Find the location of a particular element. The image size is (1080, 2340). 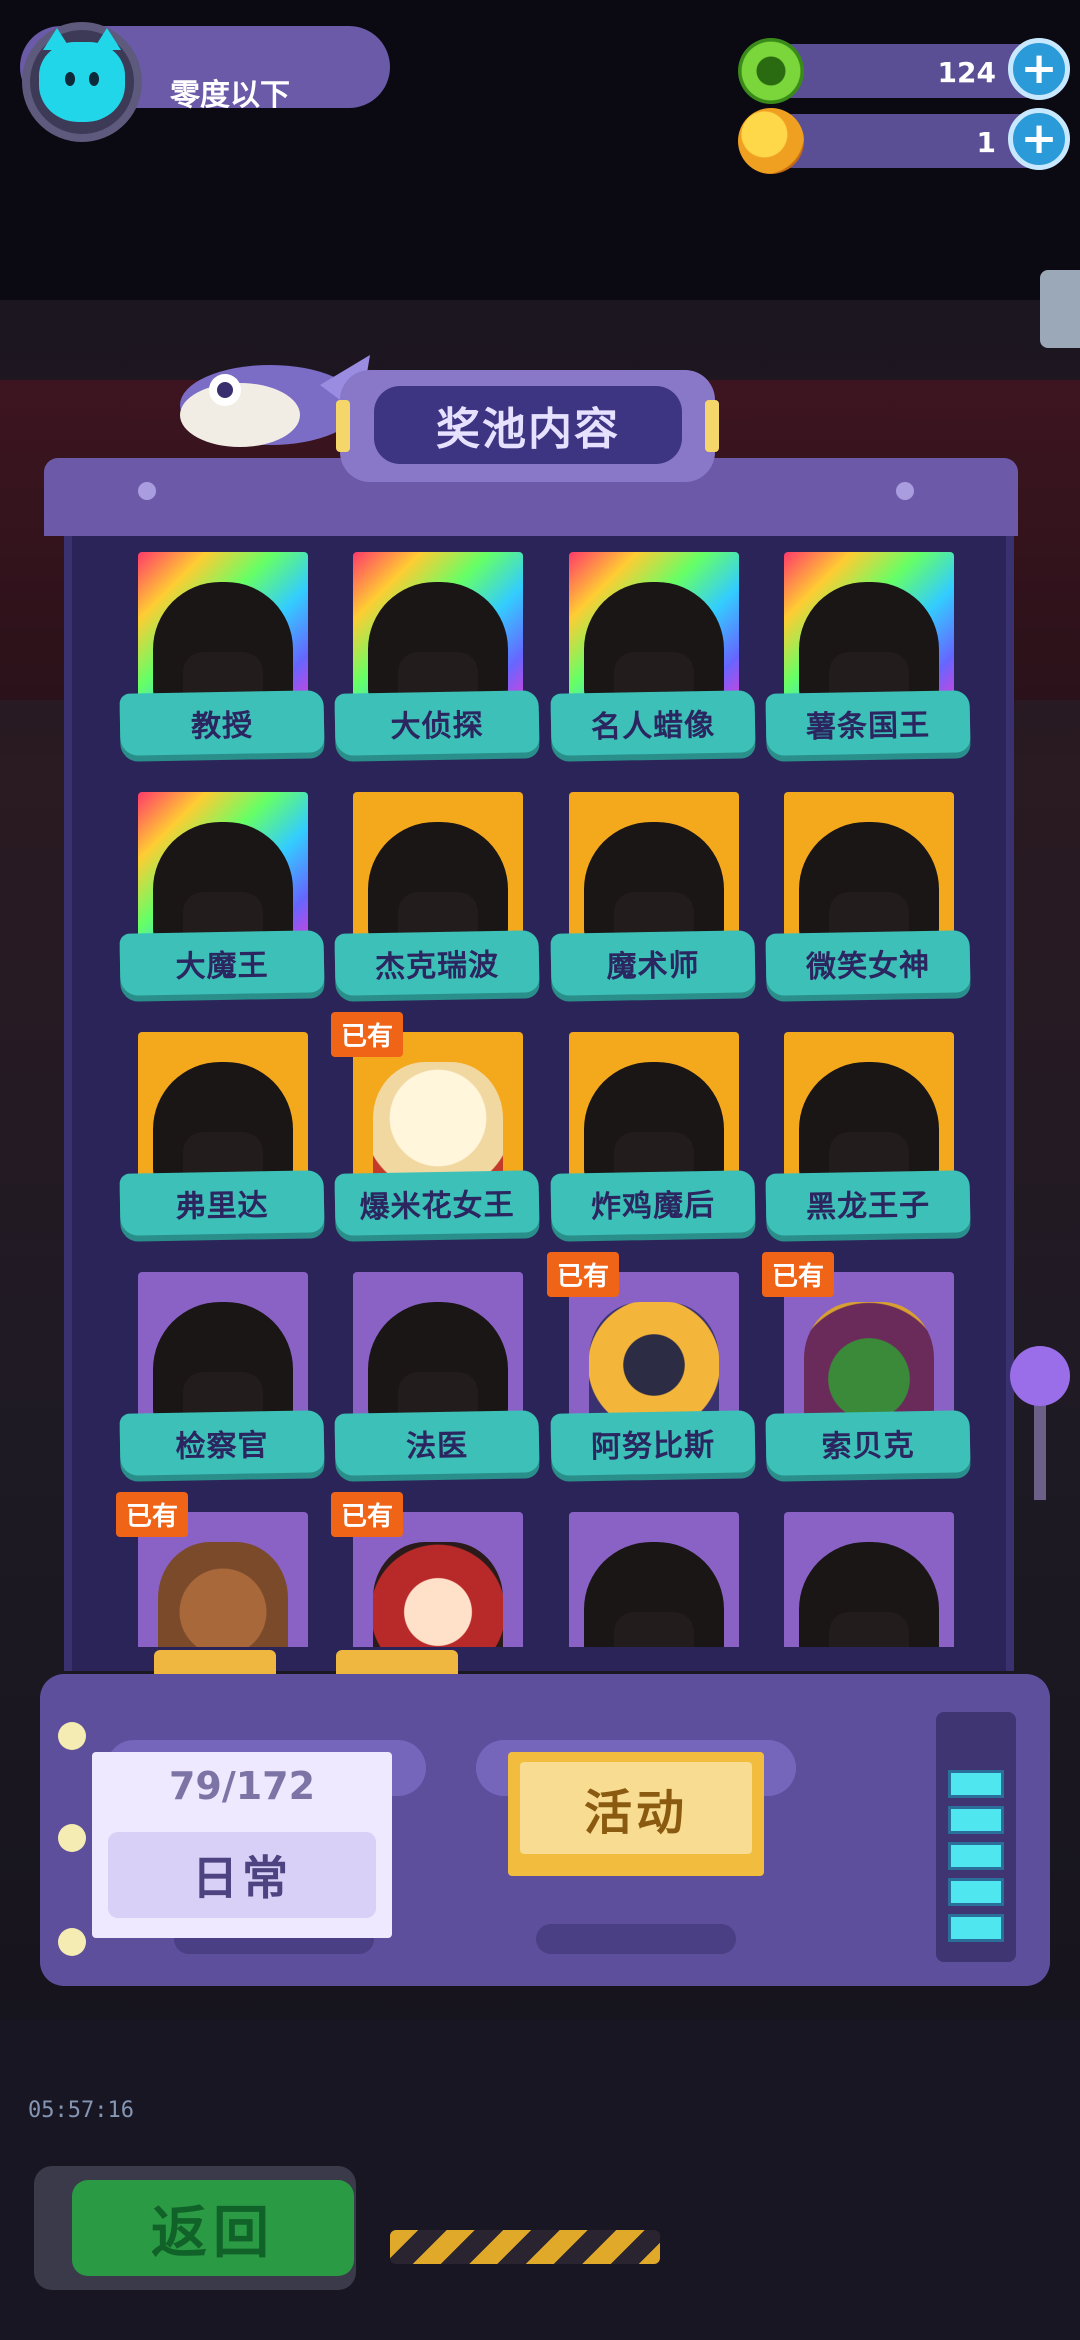

back-button-frame: 返回 is located at coordinates (195, 2228).